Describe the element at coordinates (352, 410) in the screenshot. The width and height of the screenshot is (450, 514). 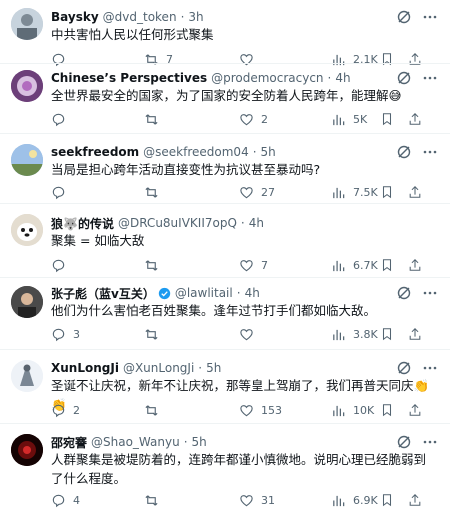
I see `views-button: 10K` at that location.